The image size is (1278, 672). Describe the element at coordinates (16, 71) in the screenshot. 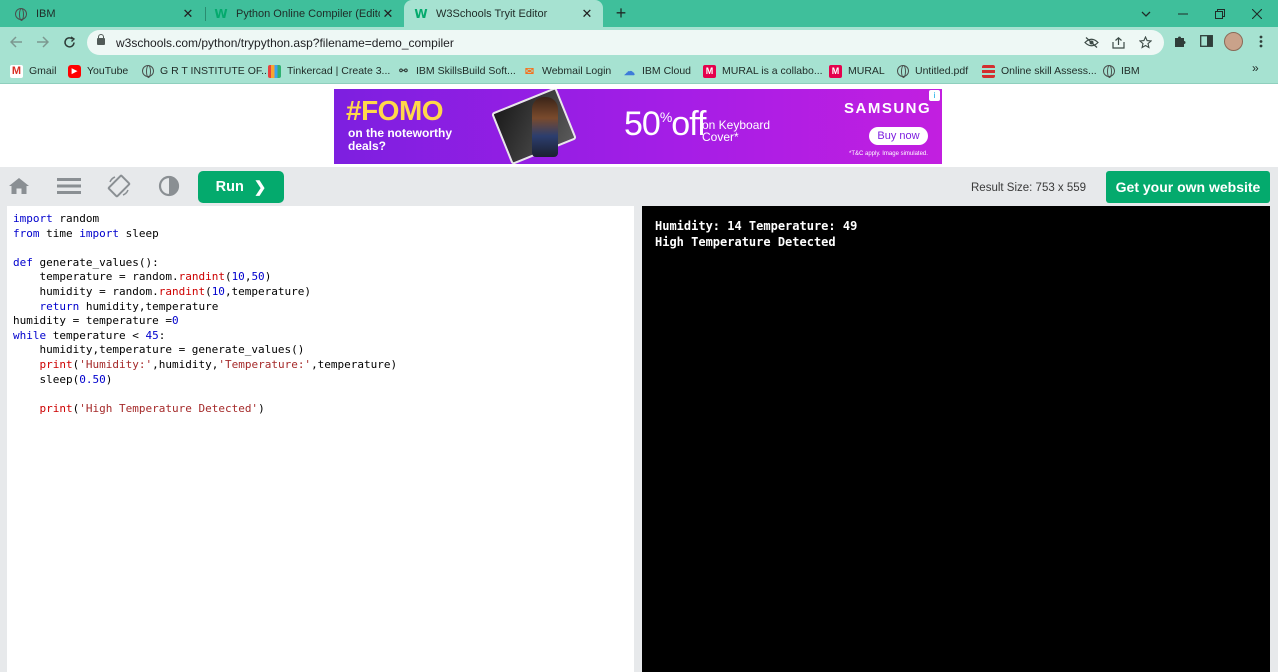

I see `gmail-icon: M` at that location.